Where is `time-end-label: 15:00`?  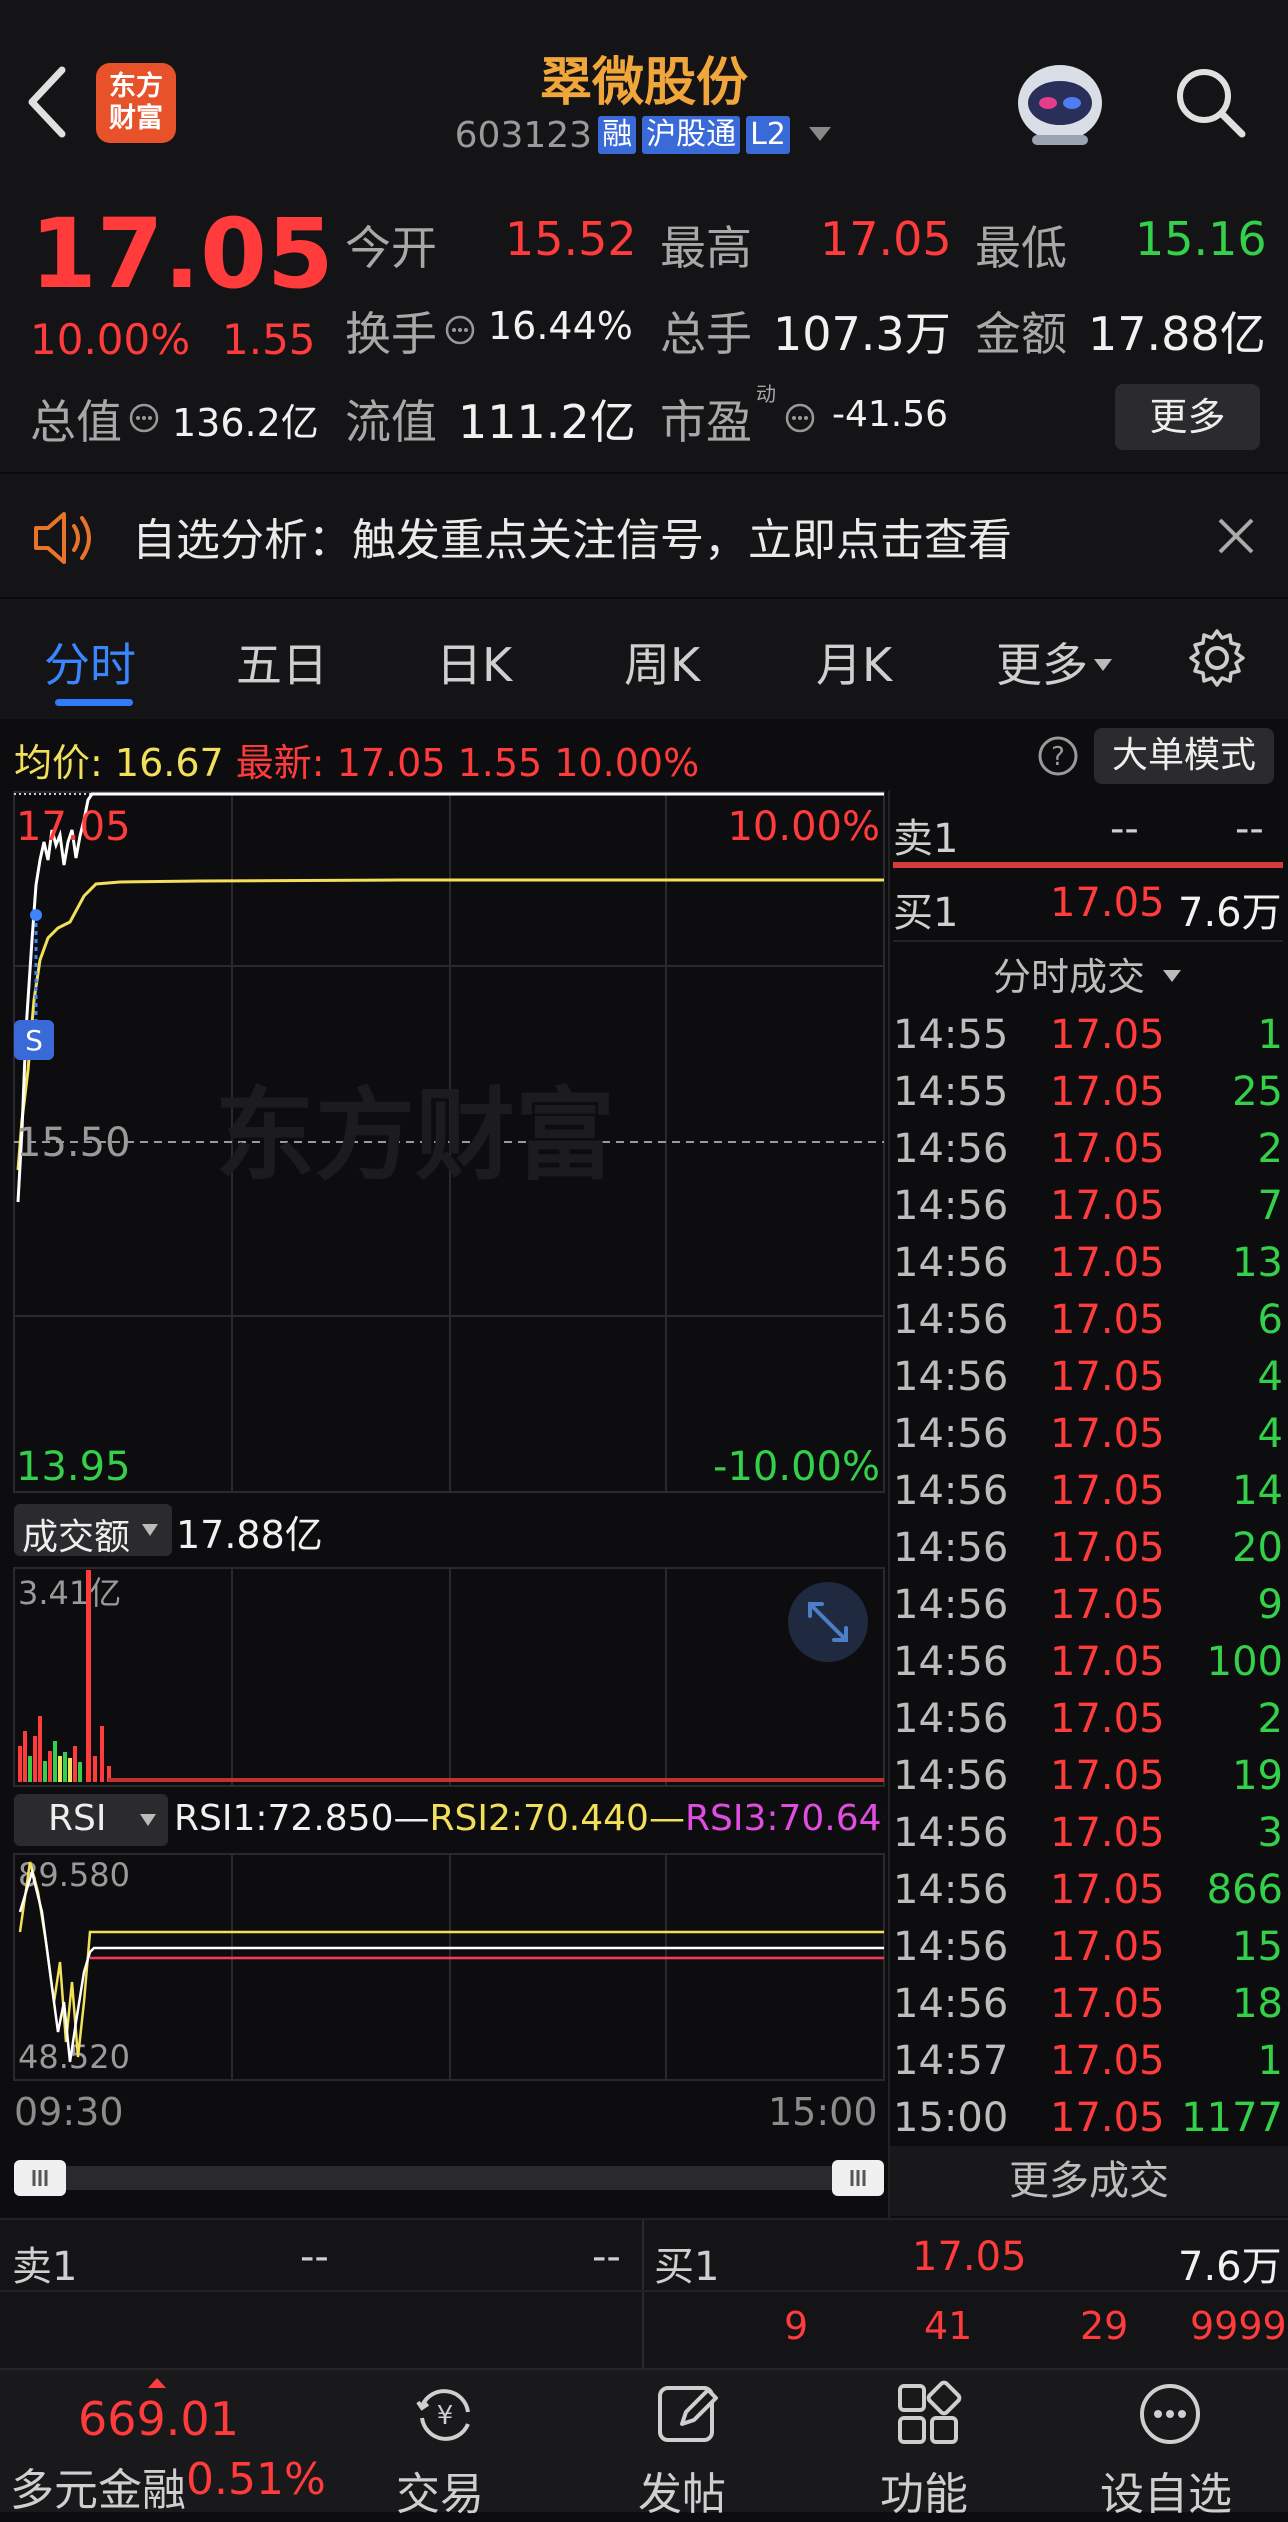 time-end-label: 15:00 is located at coordinates (823, 2112).